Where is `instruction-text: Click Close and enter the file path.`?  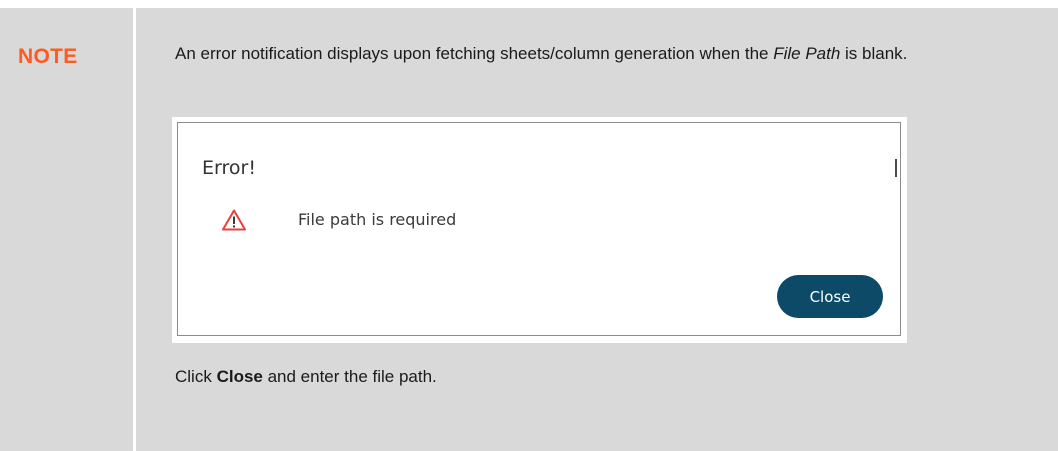 instruction-text: Click Close and enter the file path. is located at coordinates (306, 377).